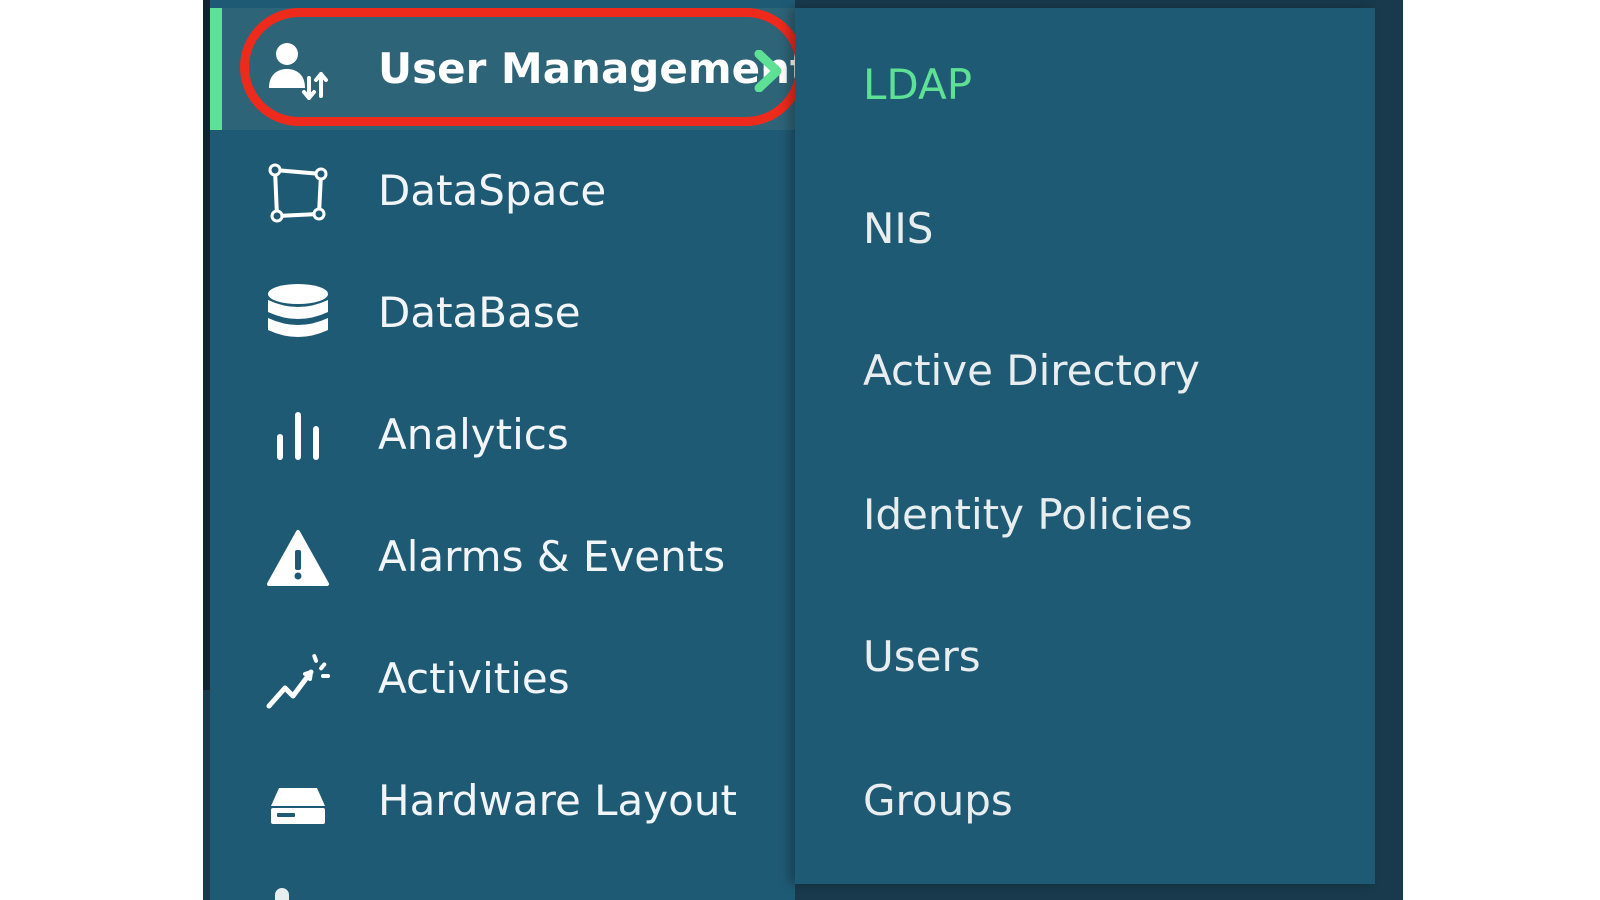 This screenshot has width=1600, height=900. I want to click on submenu-item-groups: Groups, so click(1103, 801).